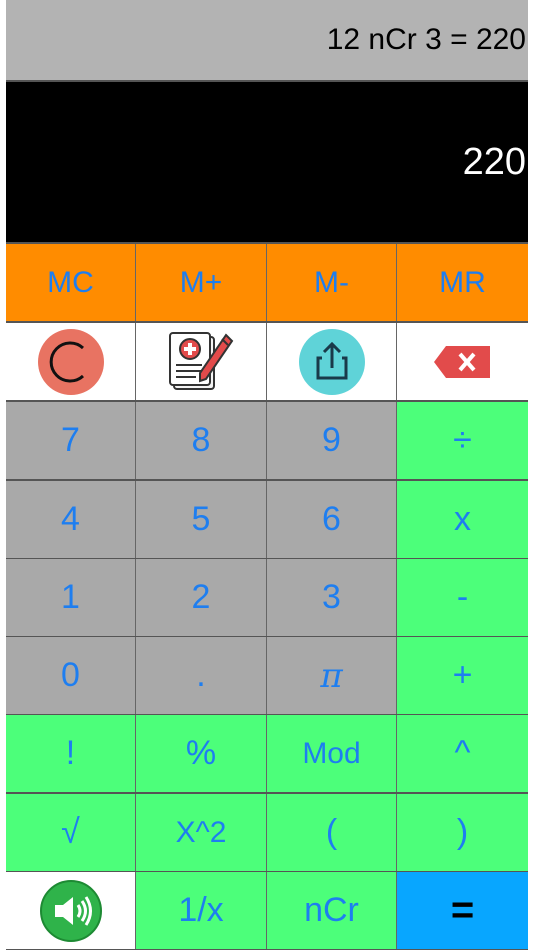  What do you see at coordinates (71, 753) in the screenshot?
I see `factorial-button: !` at bounding box center [71, 753].